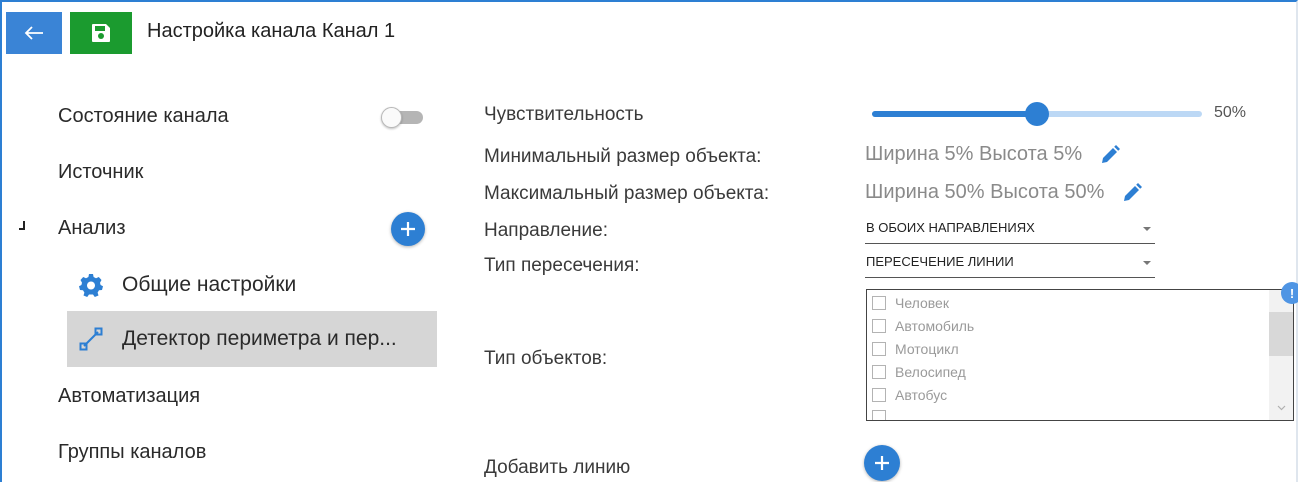  I want to click on toggle-knob, so click(391, 117).